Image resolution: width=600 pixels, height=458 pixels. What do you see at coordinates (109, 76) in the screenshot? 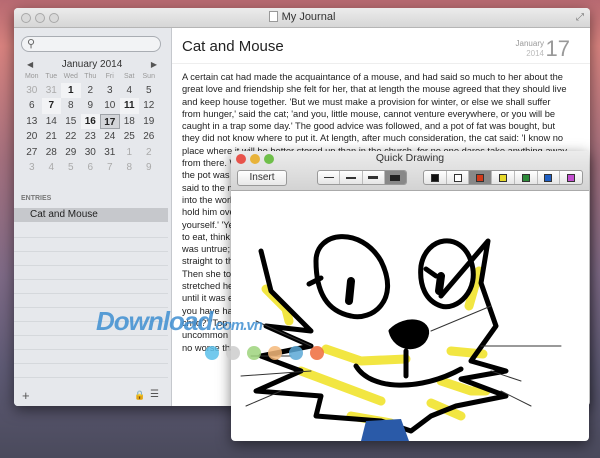
I see `weekday-label: Fri` at bounding box center [109, 76].